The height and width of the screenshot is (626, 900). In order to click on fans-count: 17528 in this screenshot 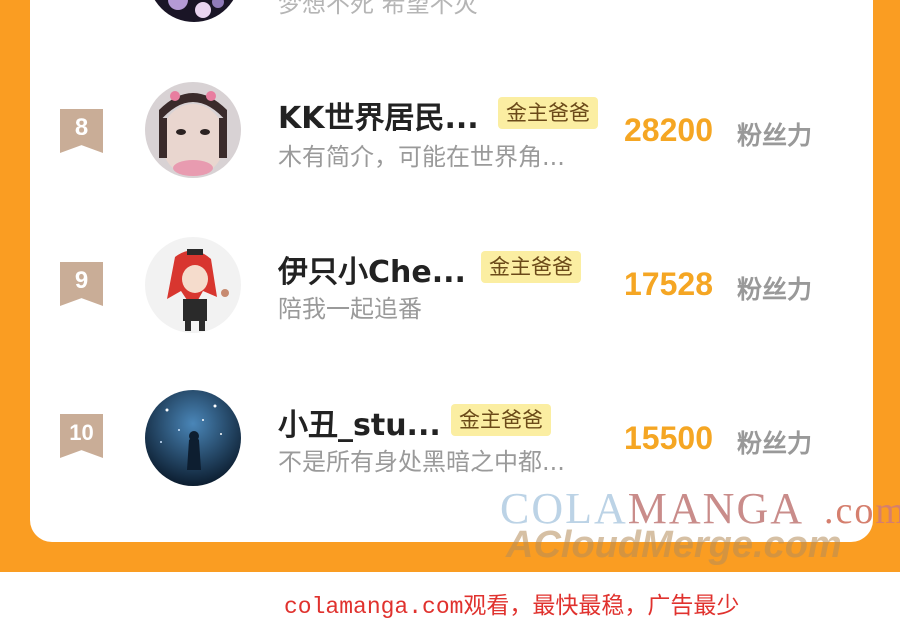, I will do `click(668, 284)`.